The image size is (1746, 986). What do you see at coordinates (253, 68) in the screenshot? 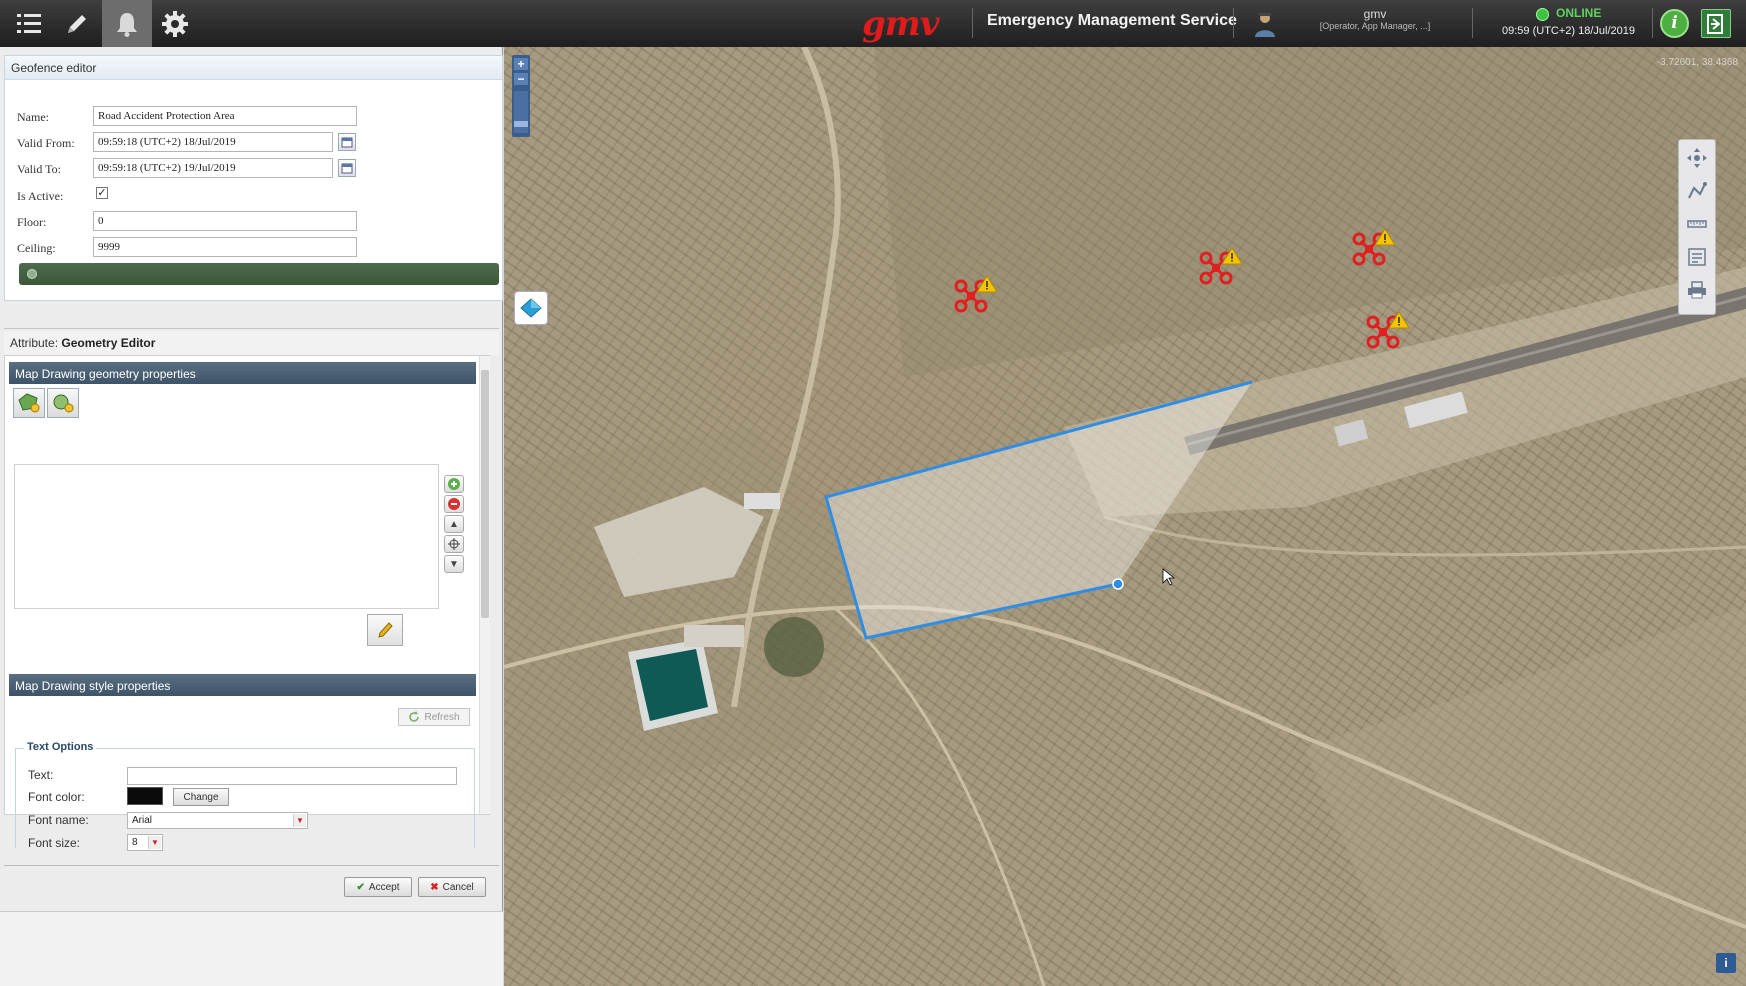
I see `geofence-editor-title: Geofence editor` at bounding box center [253, 68].